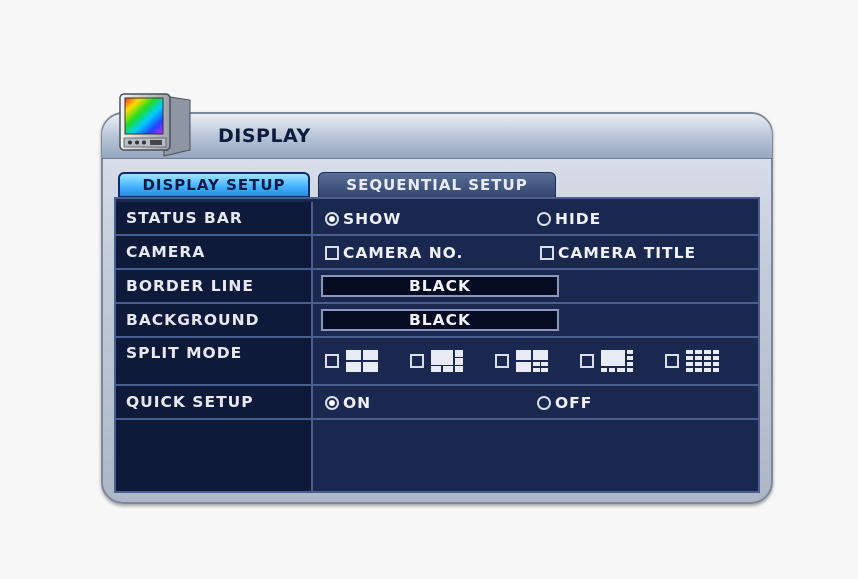  I want to click on status-bar-hide-option: HIDE, so click(569, 219).